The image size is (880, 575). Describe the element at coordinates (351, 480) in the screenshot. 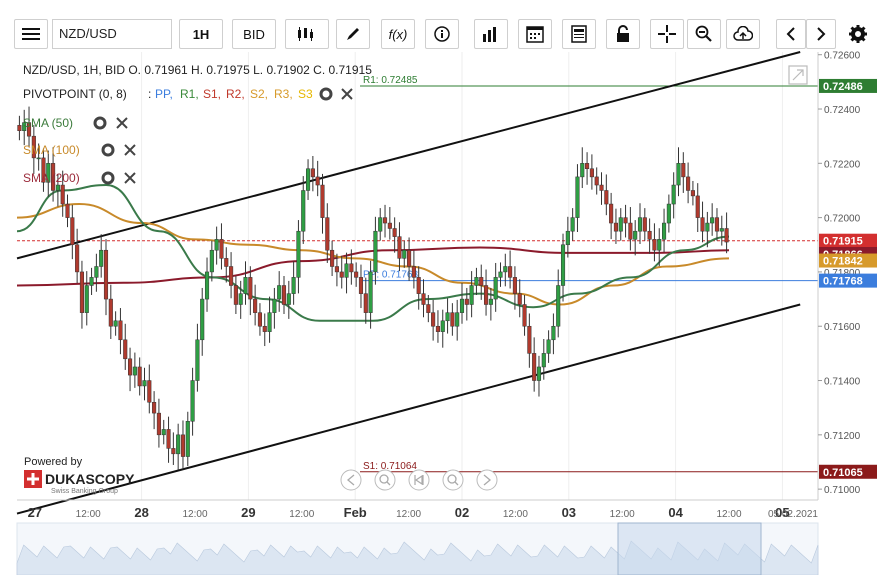

I see `scroll-left-icon` at that location.